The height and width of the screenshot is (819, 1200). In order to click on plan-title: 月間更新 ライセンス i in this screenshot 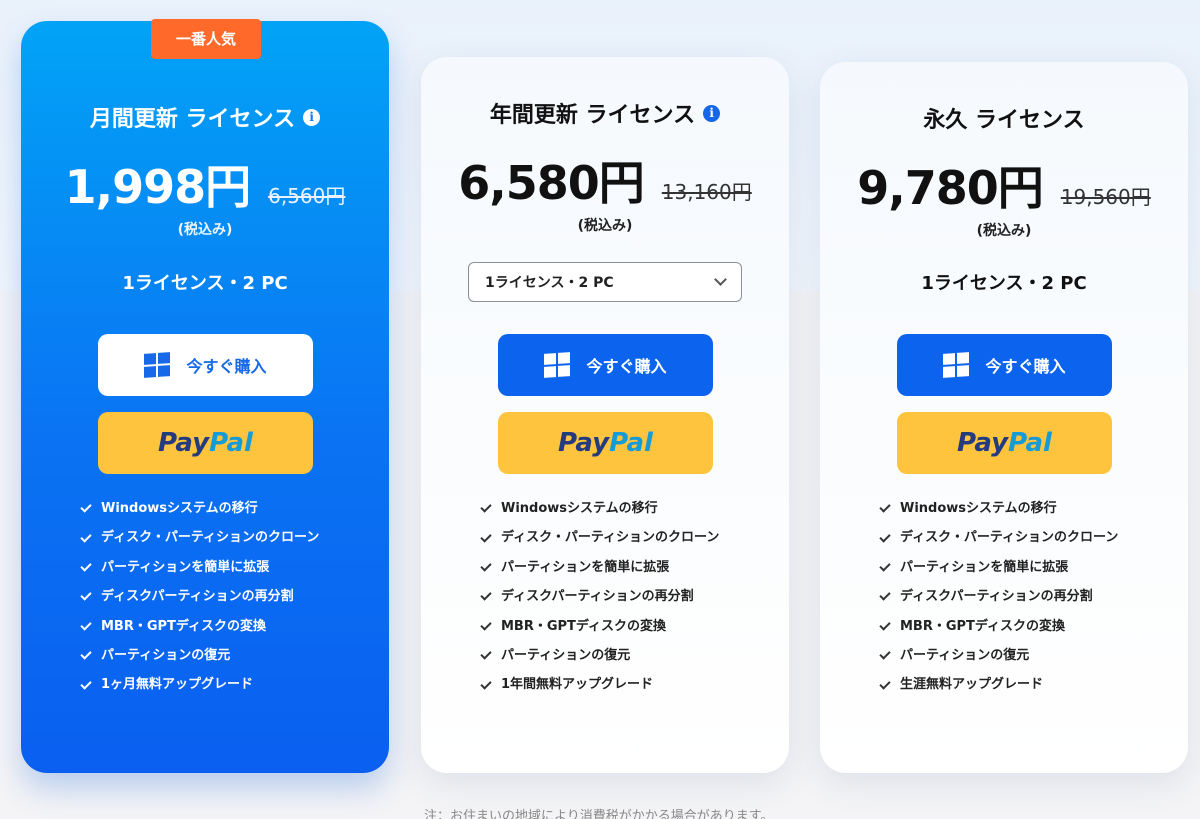, I will do `click(205, 117)`.